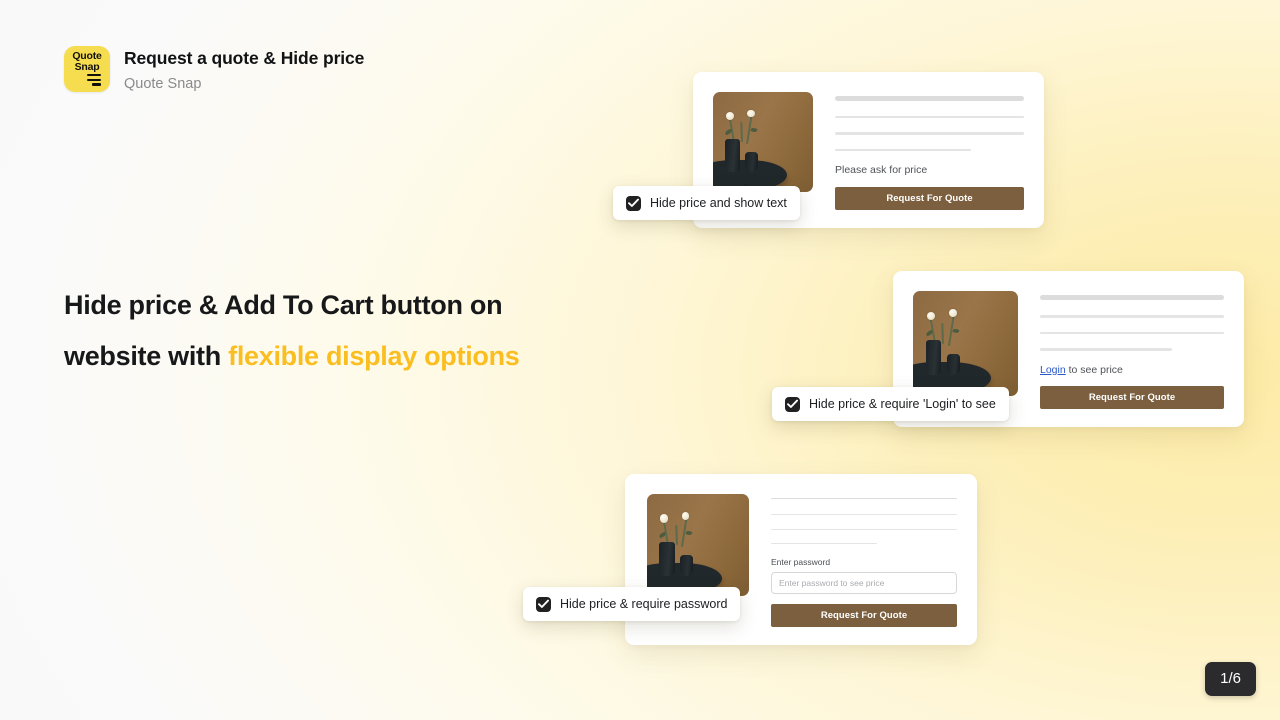  I want to click on option-pill-label: Hide price & require 'Login' to see, so click(902, 404).